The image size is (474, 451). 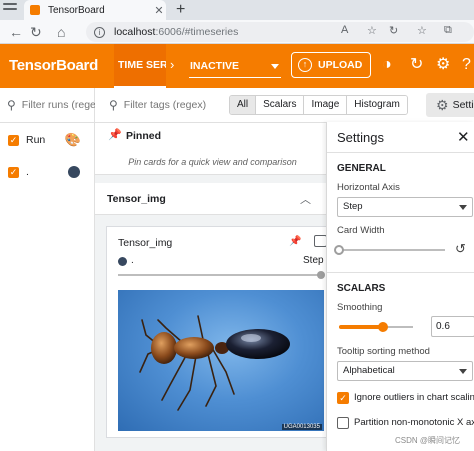 What do you see at coordinates (361, 168) in the screenshot?
I see `general-section-title: GENERAL` at bounding box center [361, 168].